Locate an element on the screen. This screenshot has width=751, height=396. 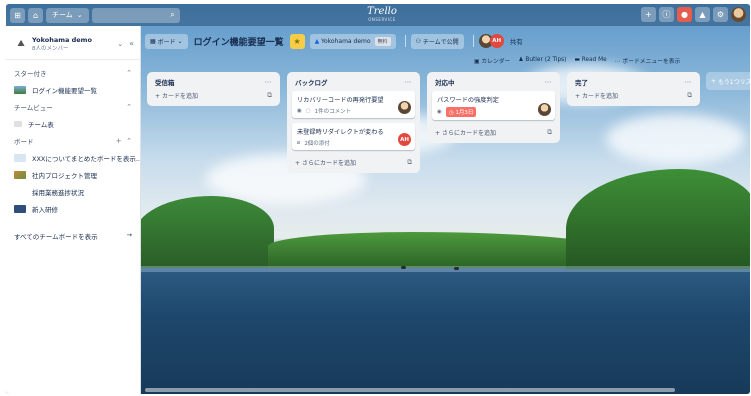
workspace-icon: ⛰ is located at coordinates (21, 43).